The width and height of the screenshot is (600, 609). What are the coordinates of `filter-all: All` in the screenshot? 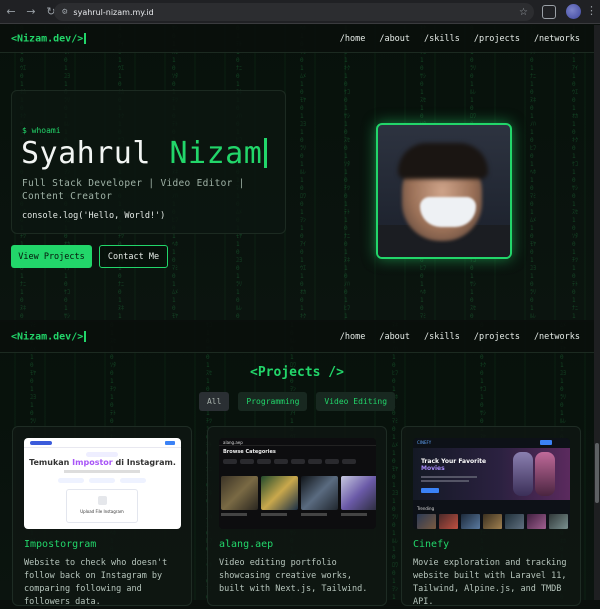 It's located at (214, 401).